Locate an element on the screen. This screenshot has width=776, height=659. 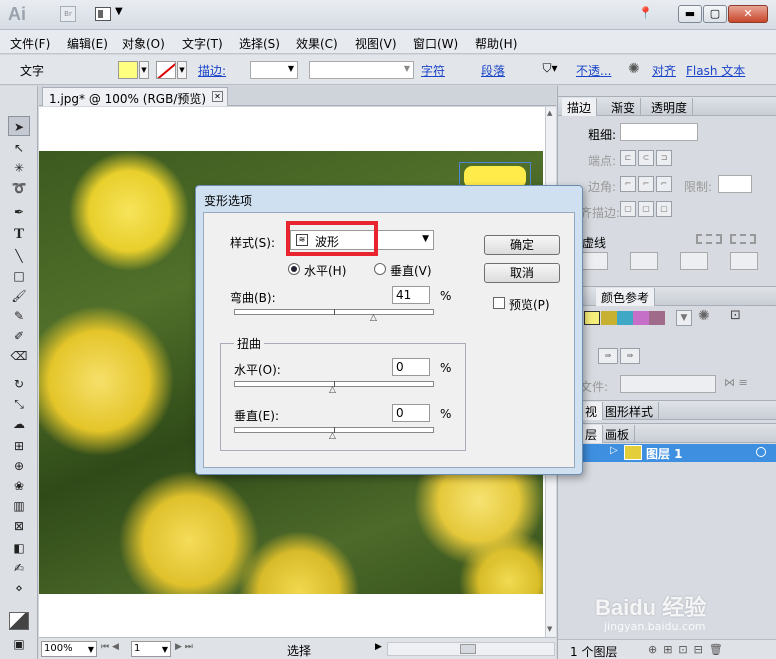
preview-label: 预览(P) is located at coordinates (529, 304).